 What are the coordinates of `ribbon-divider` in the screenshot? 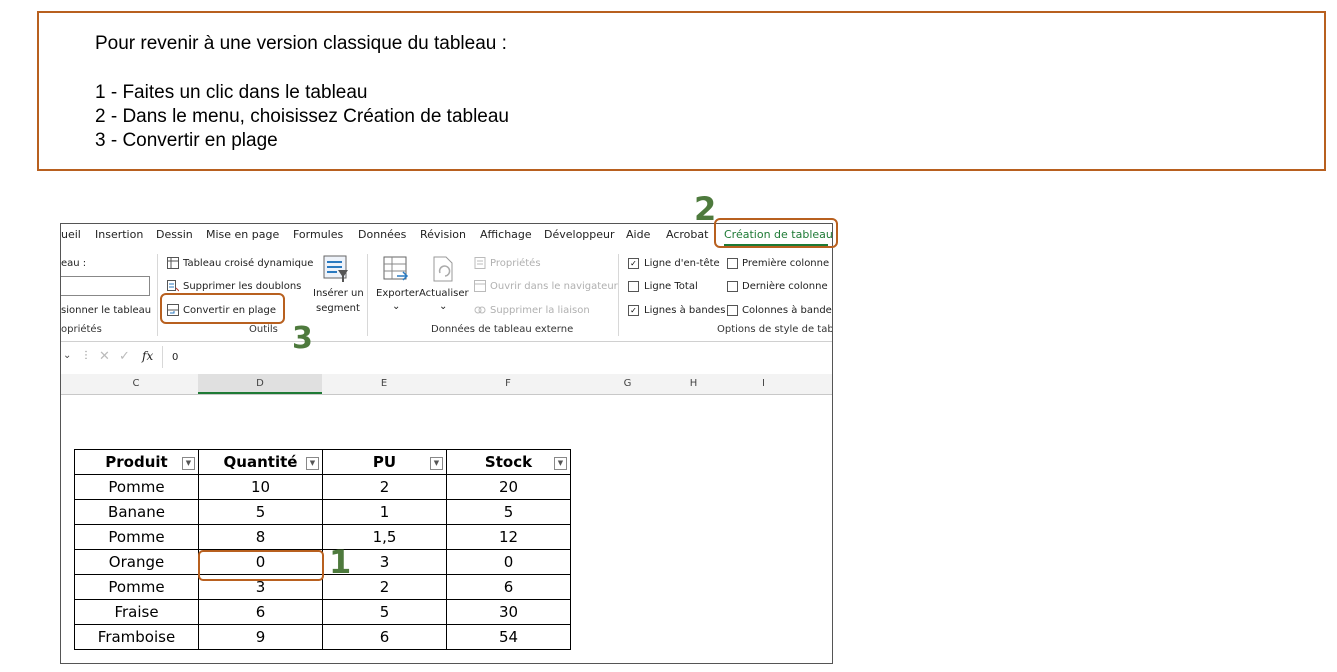 It's located at (446, 341).